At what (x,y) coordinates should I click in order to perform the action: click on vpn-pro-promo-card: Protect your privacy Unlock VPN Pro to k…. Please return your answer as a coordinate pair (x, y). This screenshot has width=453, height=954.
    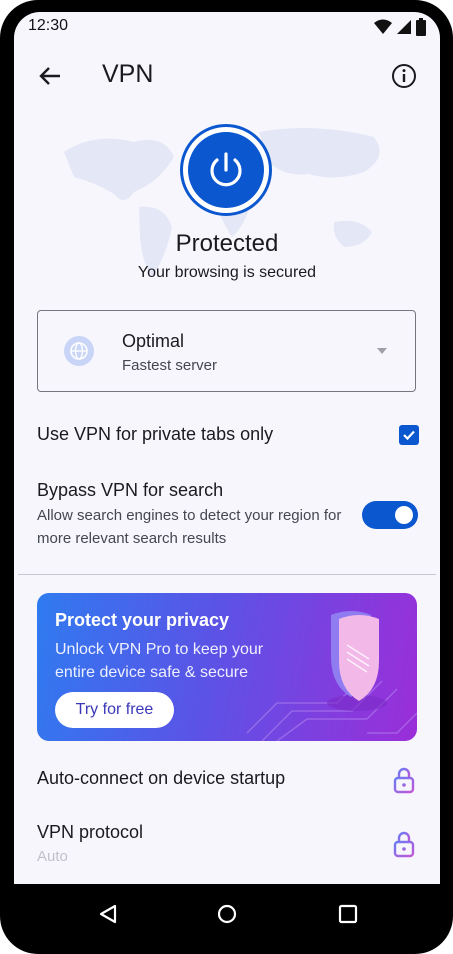
    Looking at the image, I should click on (227, 667).